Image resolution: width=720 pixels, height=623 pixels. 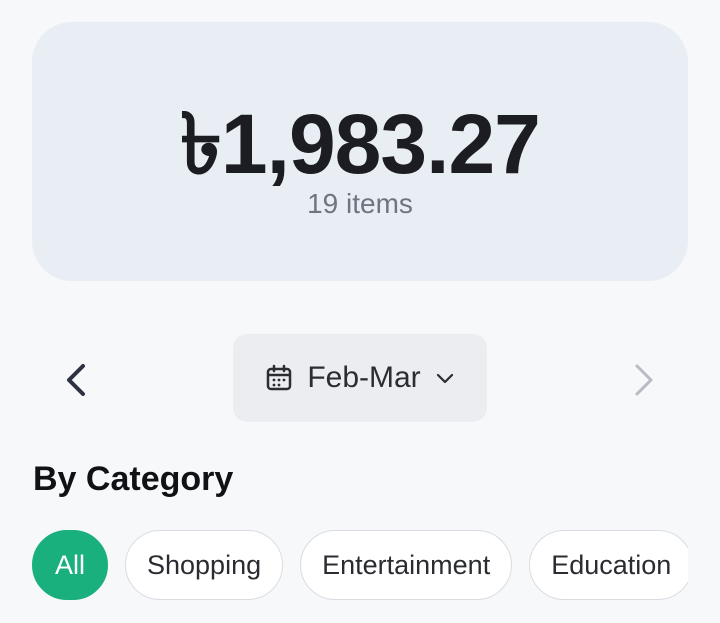 I want to click on category-chip-list: All Shopping Entertainment Education, so click(x=360, y=566).